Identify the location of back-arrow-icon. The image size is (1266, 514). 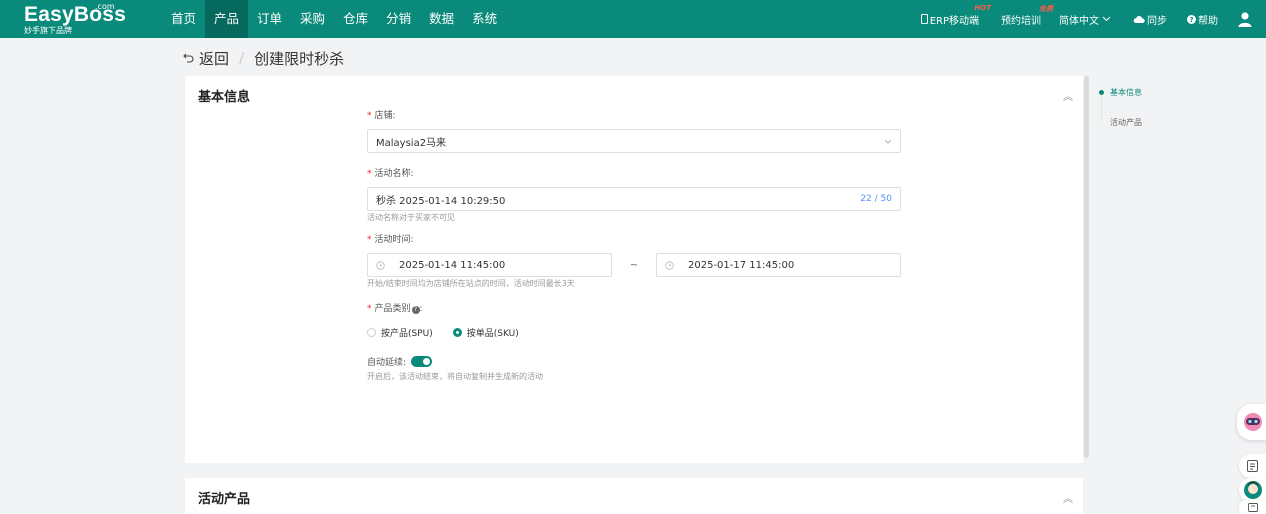
(188, 58).